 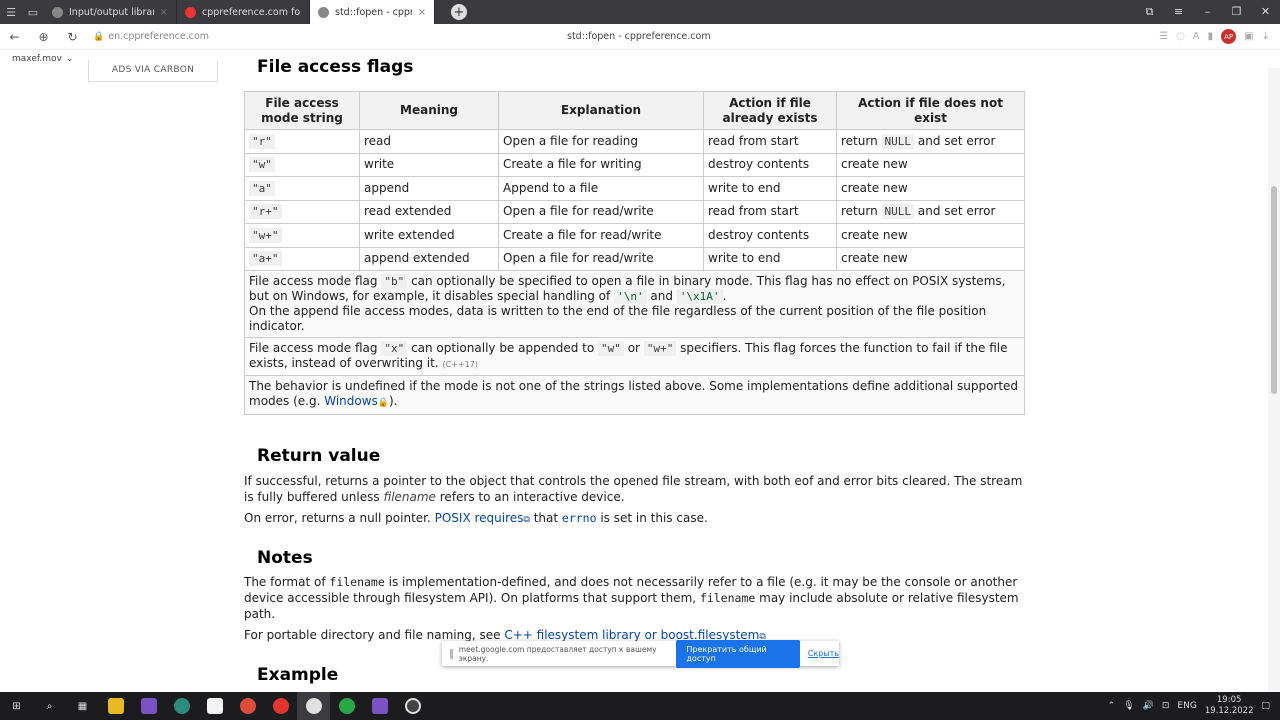 What do you see at coordinates (451, 653) in the screenshot?
I see `drag-handle-icon` at bounding box center [451, 653].